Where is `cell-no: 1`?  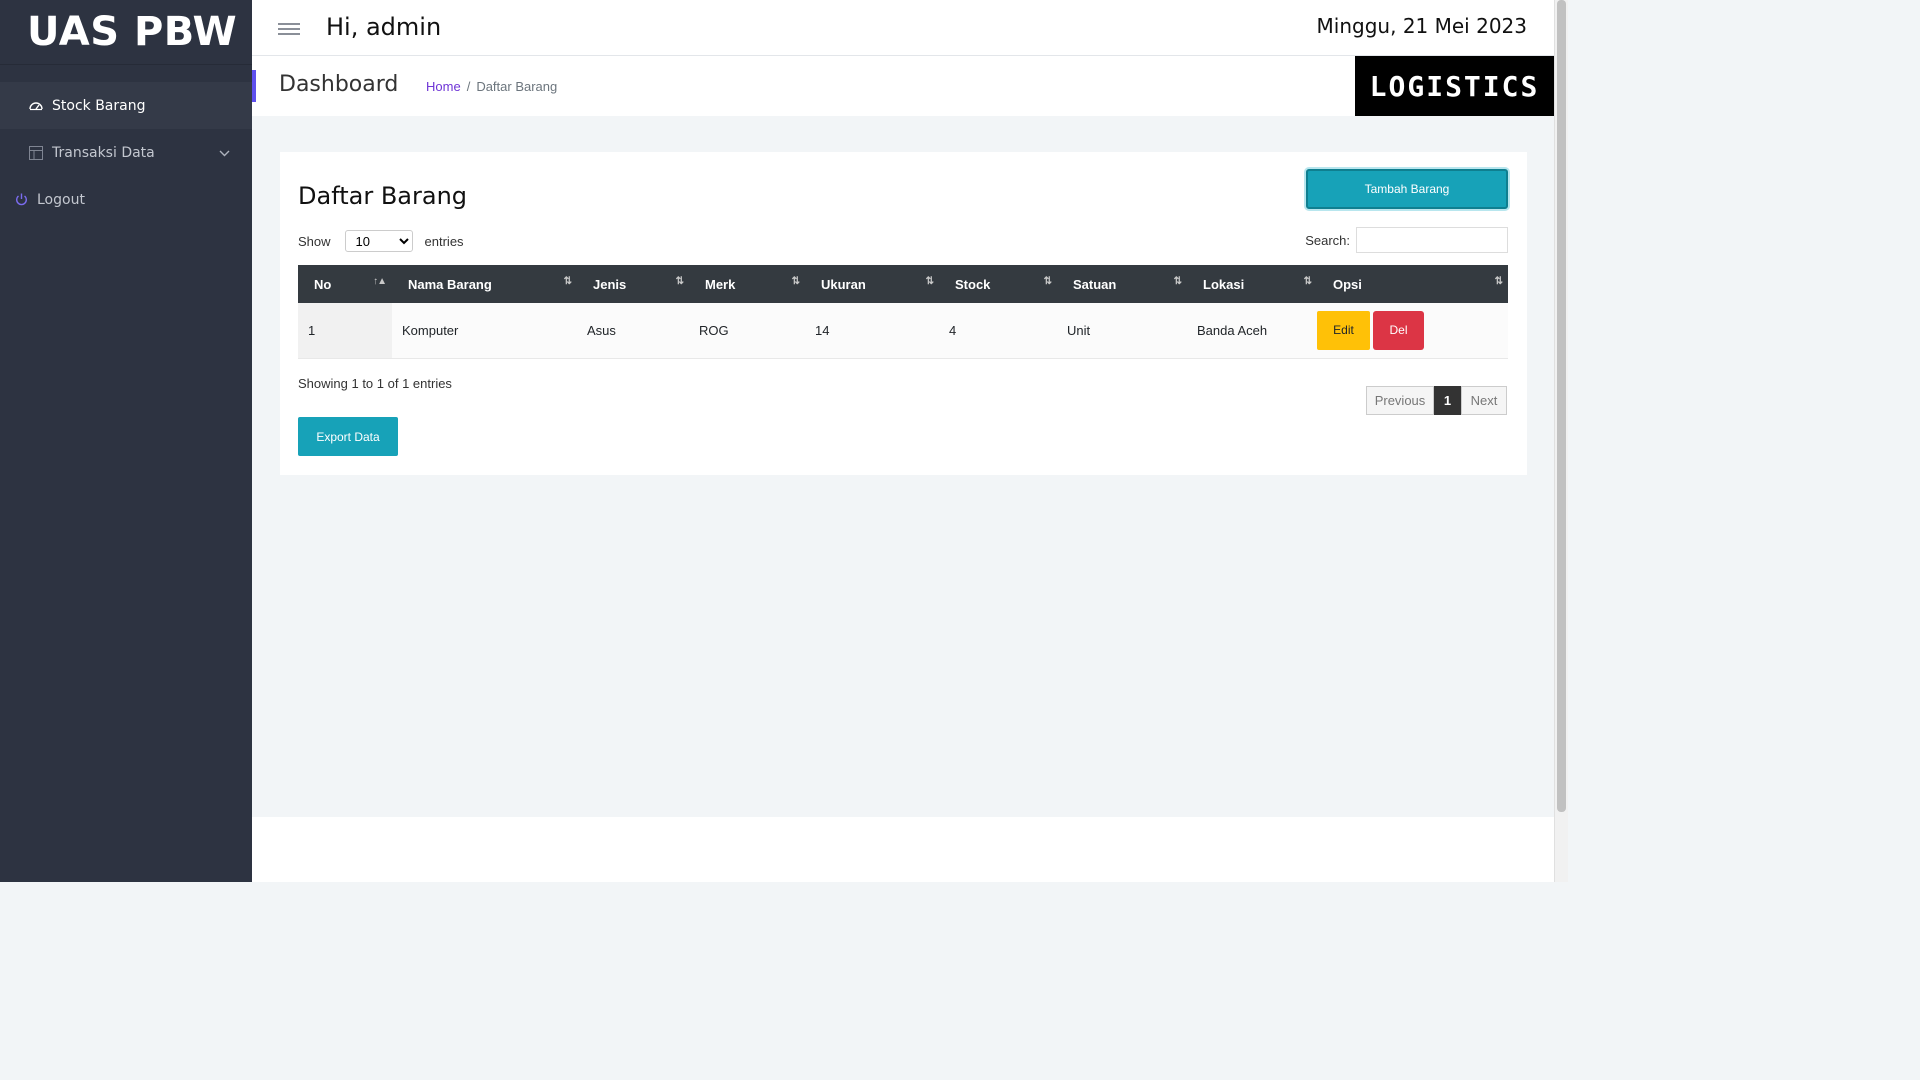 cell-no: 1 is located at coordinates (345, 330).